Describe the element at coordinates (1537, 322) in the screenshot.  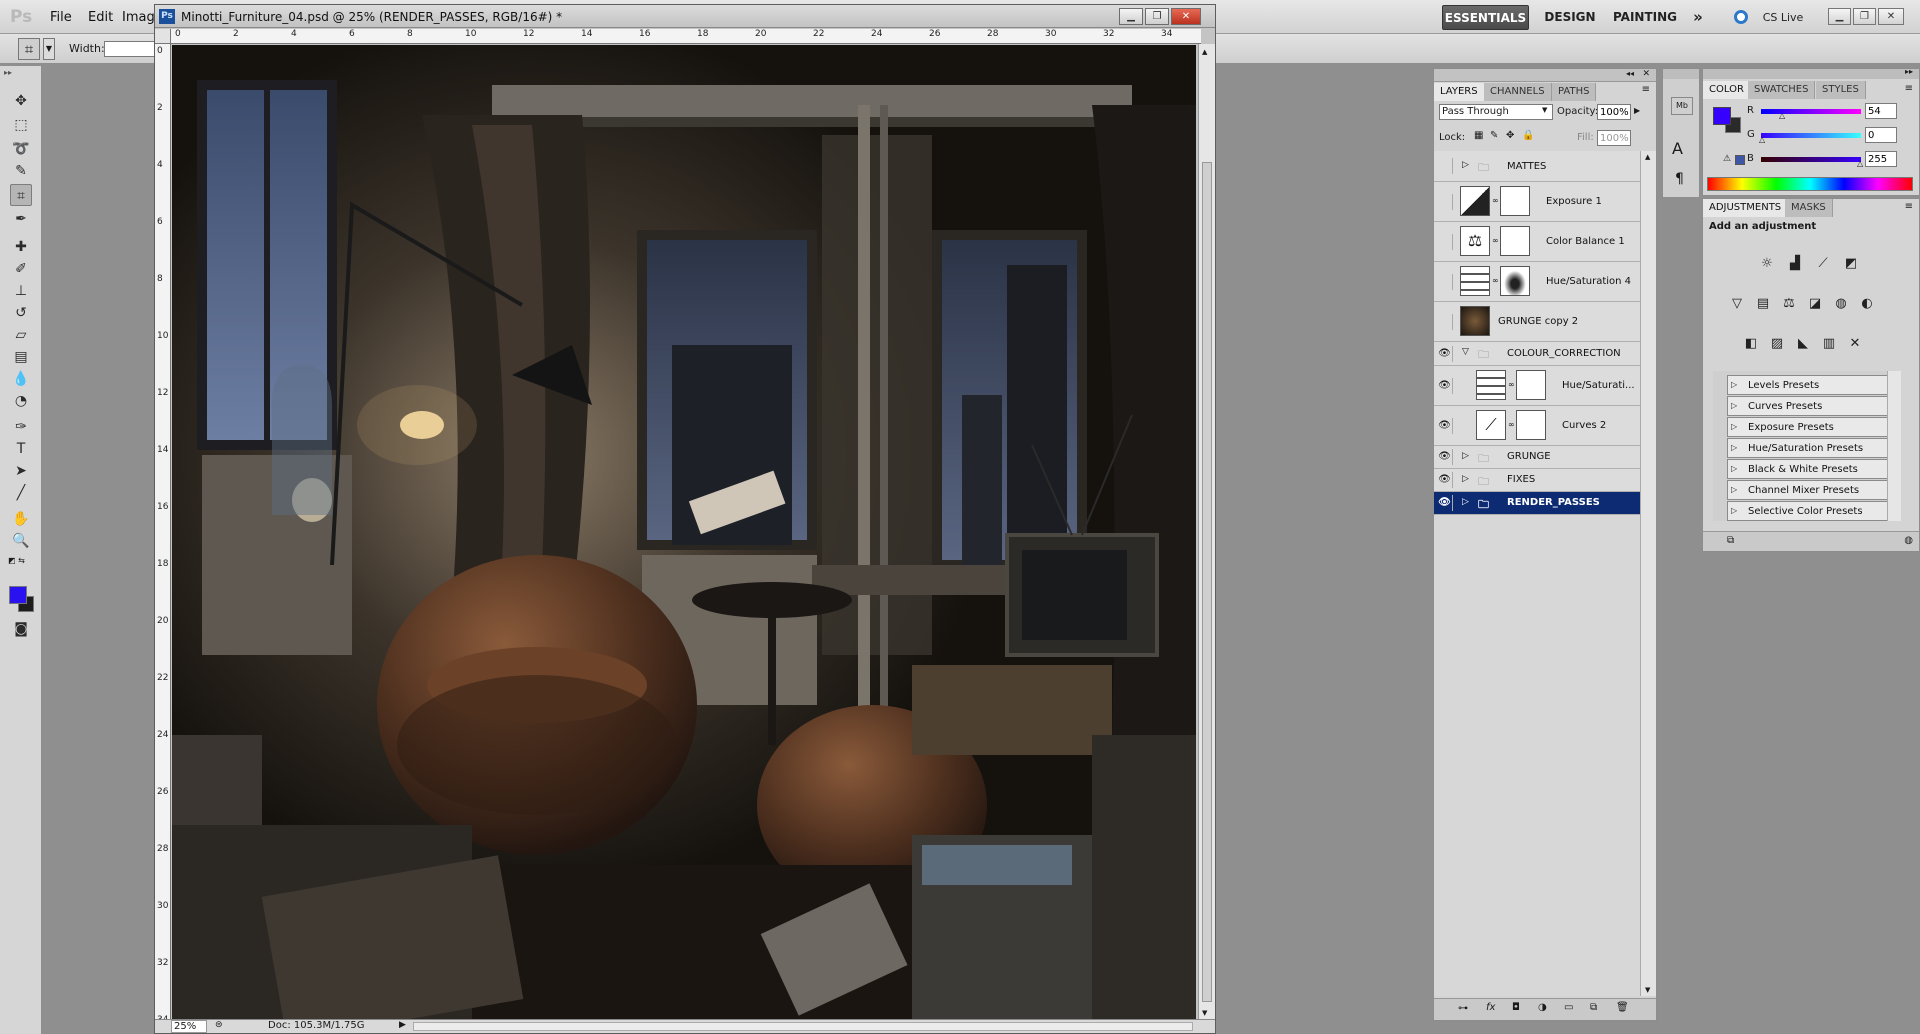
I see `layer-row: GRUNGE copy 2` at that location.